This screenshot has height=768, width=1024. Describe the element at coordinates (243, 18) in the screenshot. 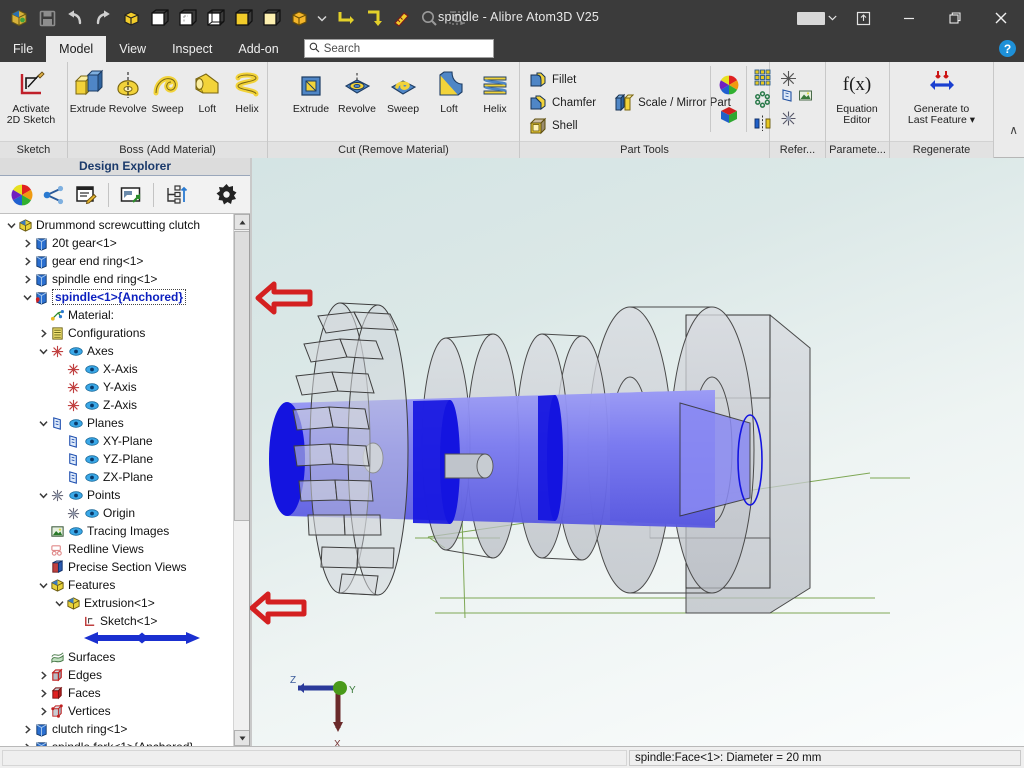

I see `view-shaded-hidden-icon` at that location.